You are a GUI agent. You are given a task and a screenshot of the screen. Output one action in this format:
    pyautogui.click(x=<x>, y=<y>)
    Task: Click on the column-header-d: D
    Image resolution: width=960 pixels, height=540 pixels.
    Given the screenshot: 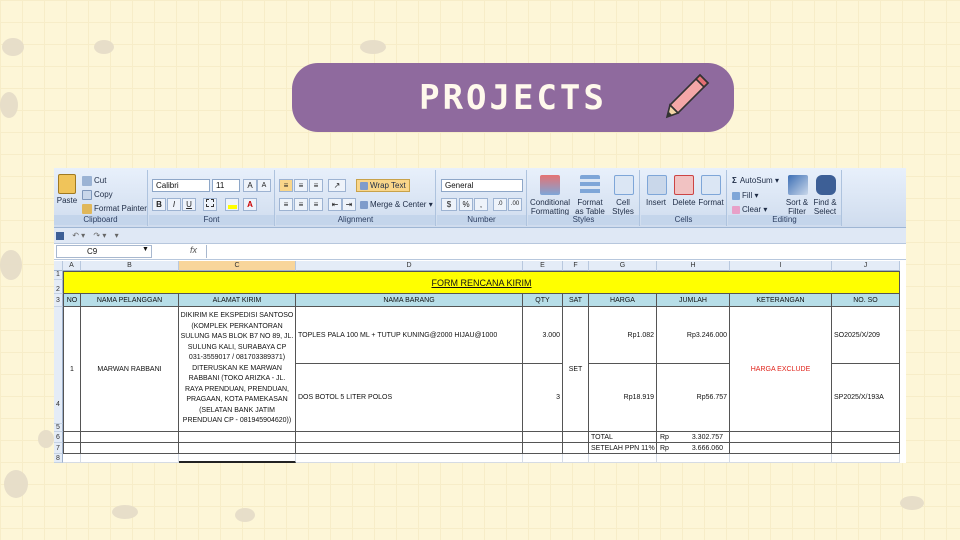 What is the action you would take?
    pyautogui.click(x=409, y=266)
    